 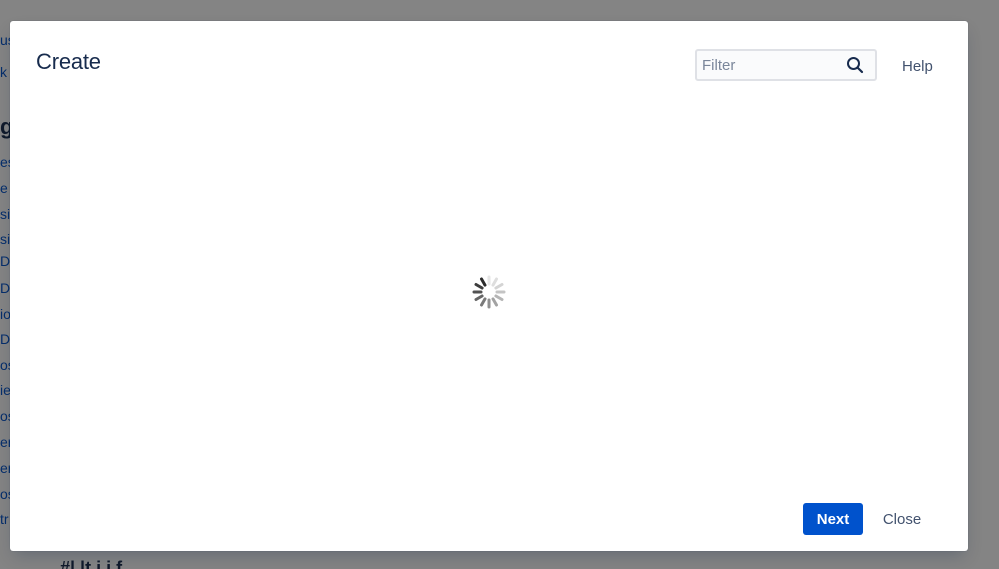 What do you see at coordinates (769, 65) in the screenshot?
I see `filter-input` at bounding box center [769, 65].